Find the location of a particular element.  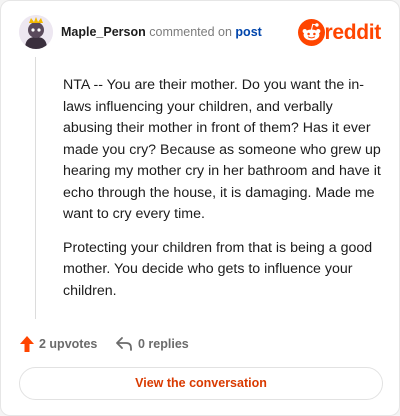

byline-action: commented on is located at coordinates (190, 32).